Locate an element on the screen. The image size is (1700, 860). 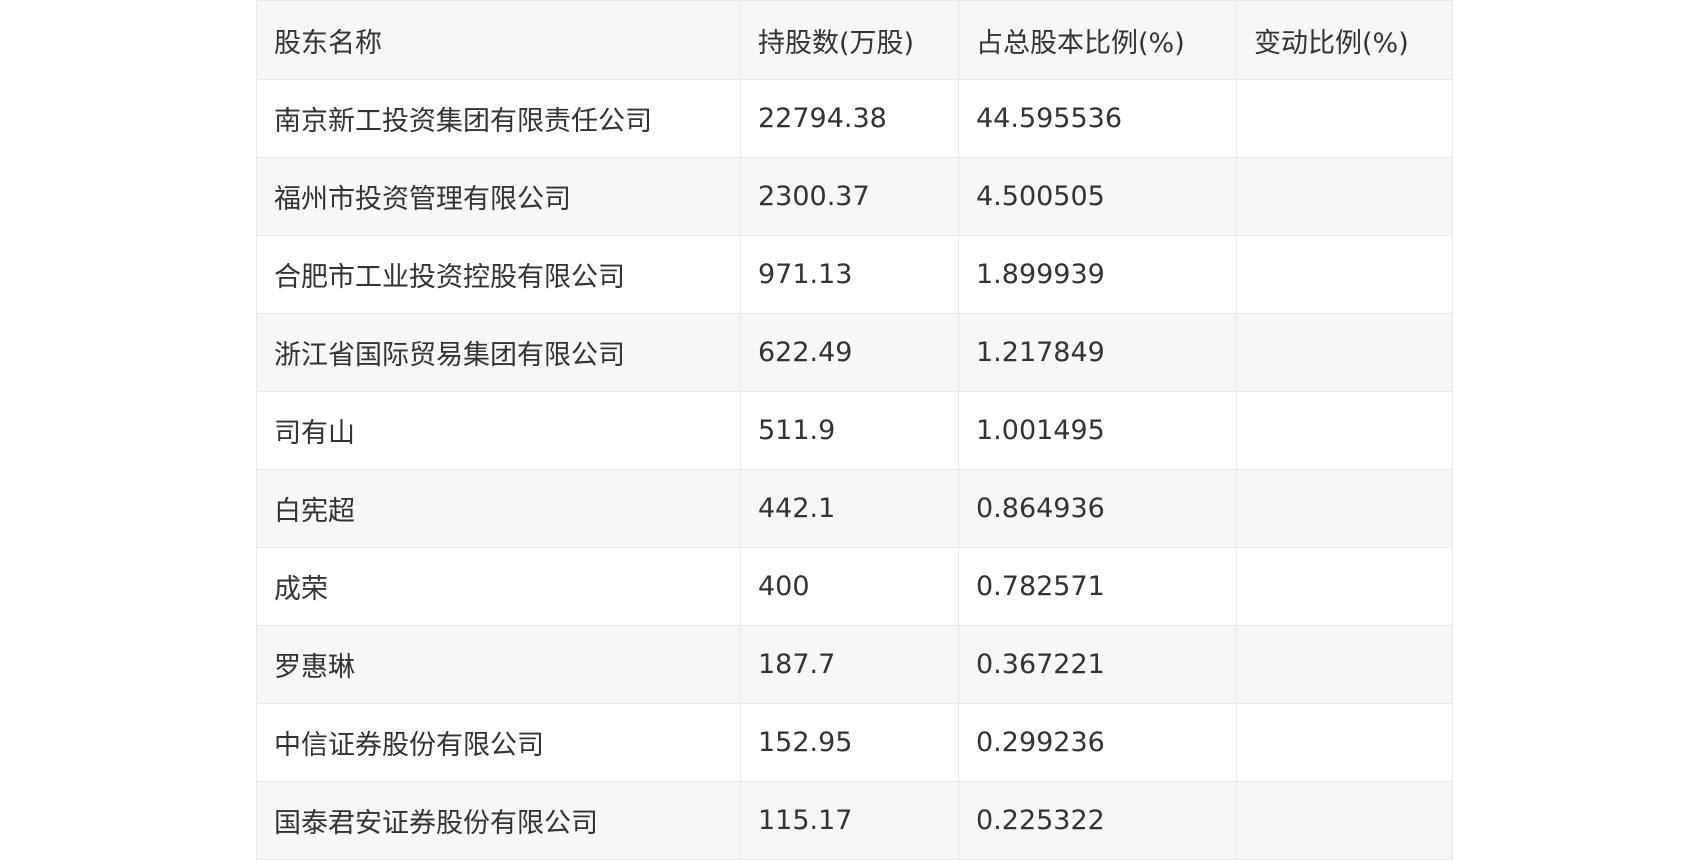
cell-share-ratio: 1.001495 is located at coordinates (1097, 430).